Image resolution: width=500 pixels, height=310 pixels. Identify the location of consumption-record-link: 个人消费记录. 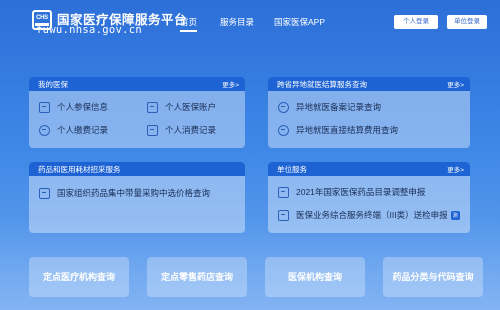
(181, 130).